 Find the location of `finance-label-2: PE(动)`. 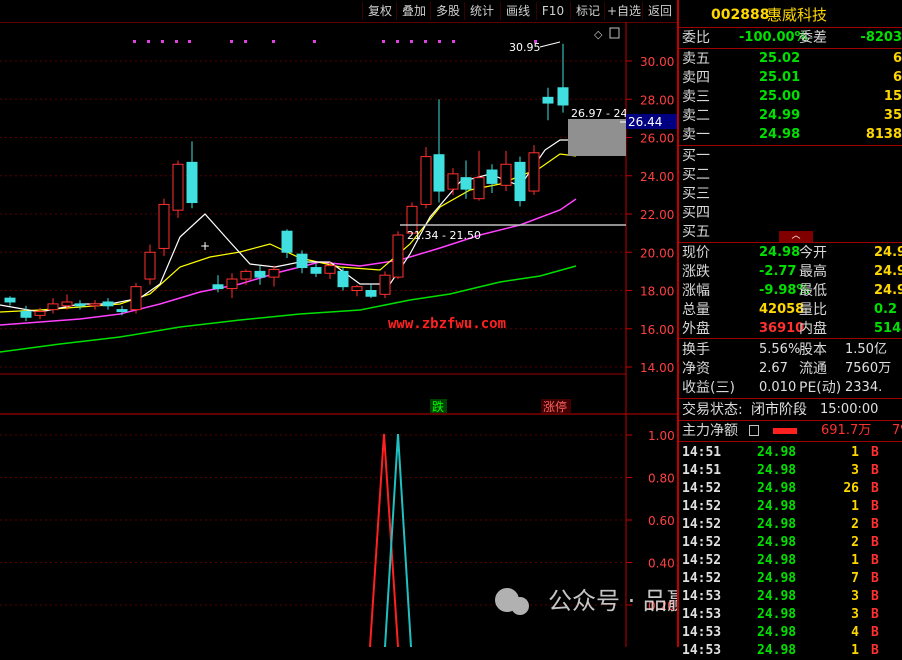

finance-label-2: PE(动) is located at coordinates (820, 388).